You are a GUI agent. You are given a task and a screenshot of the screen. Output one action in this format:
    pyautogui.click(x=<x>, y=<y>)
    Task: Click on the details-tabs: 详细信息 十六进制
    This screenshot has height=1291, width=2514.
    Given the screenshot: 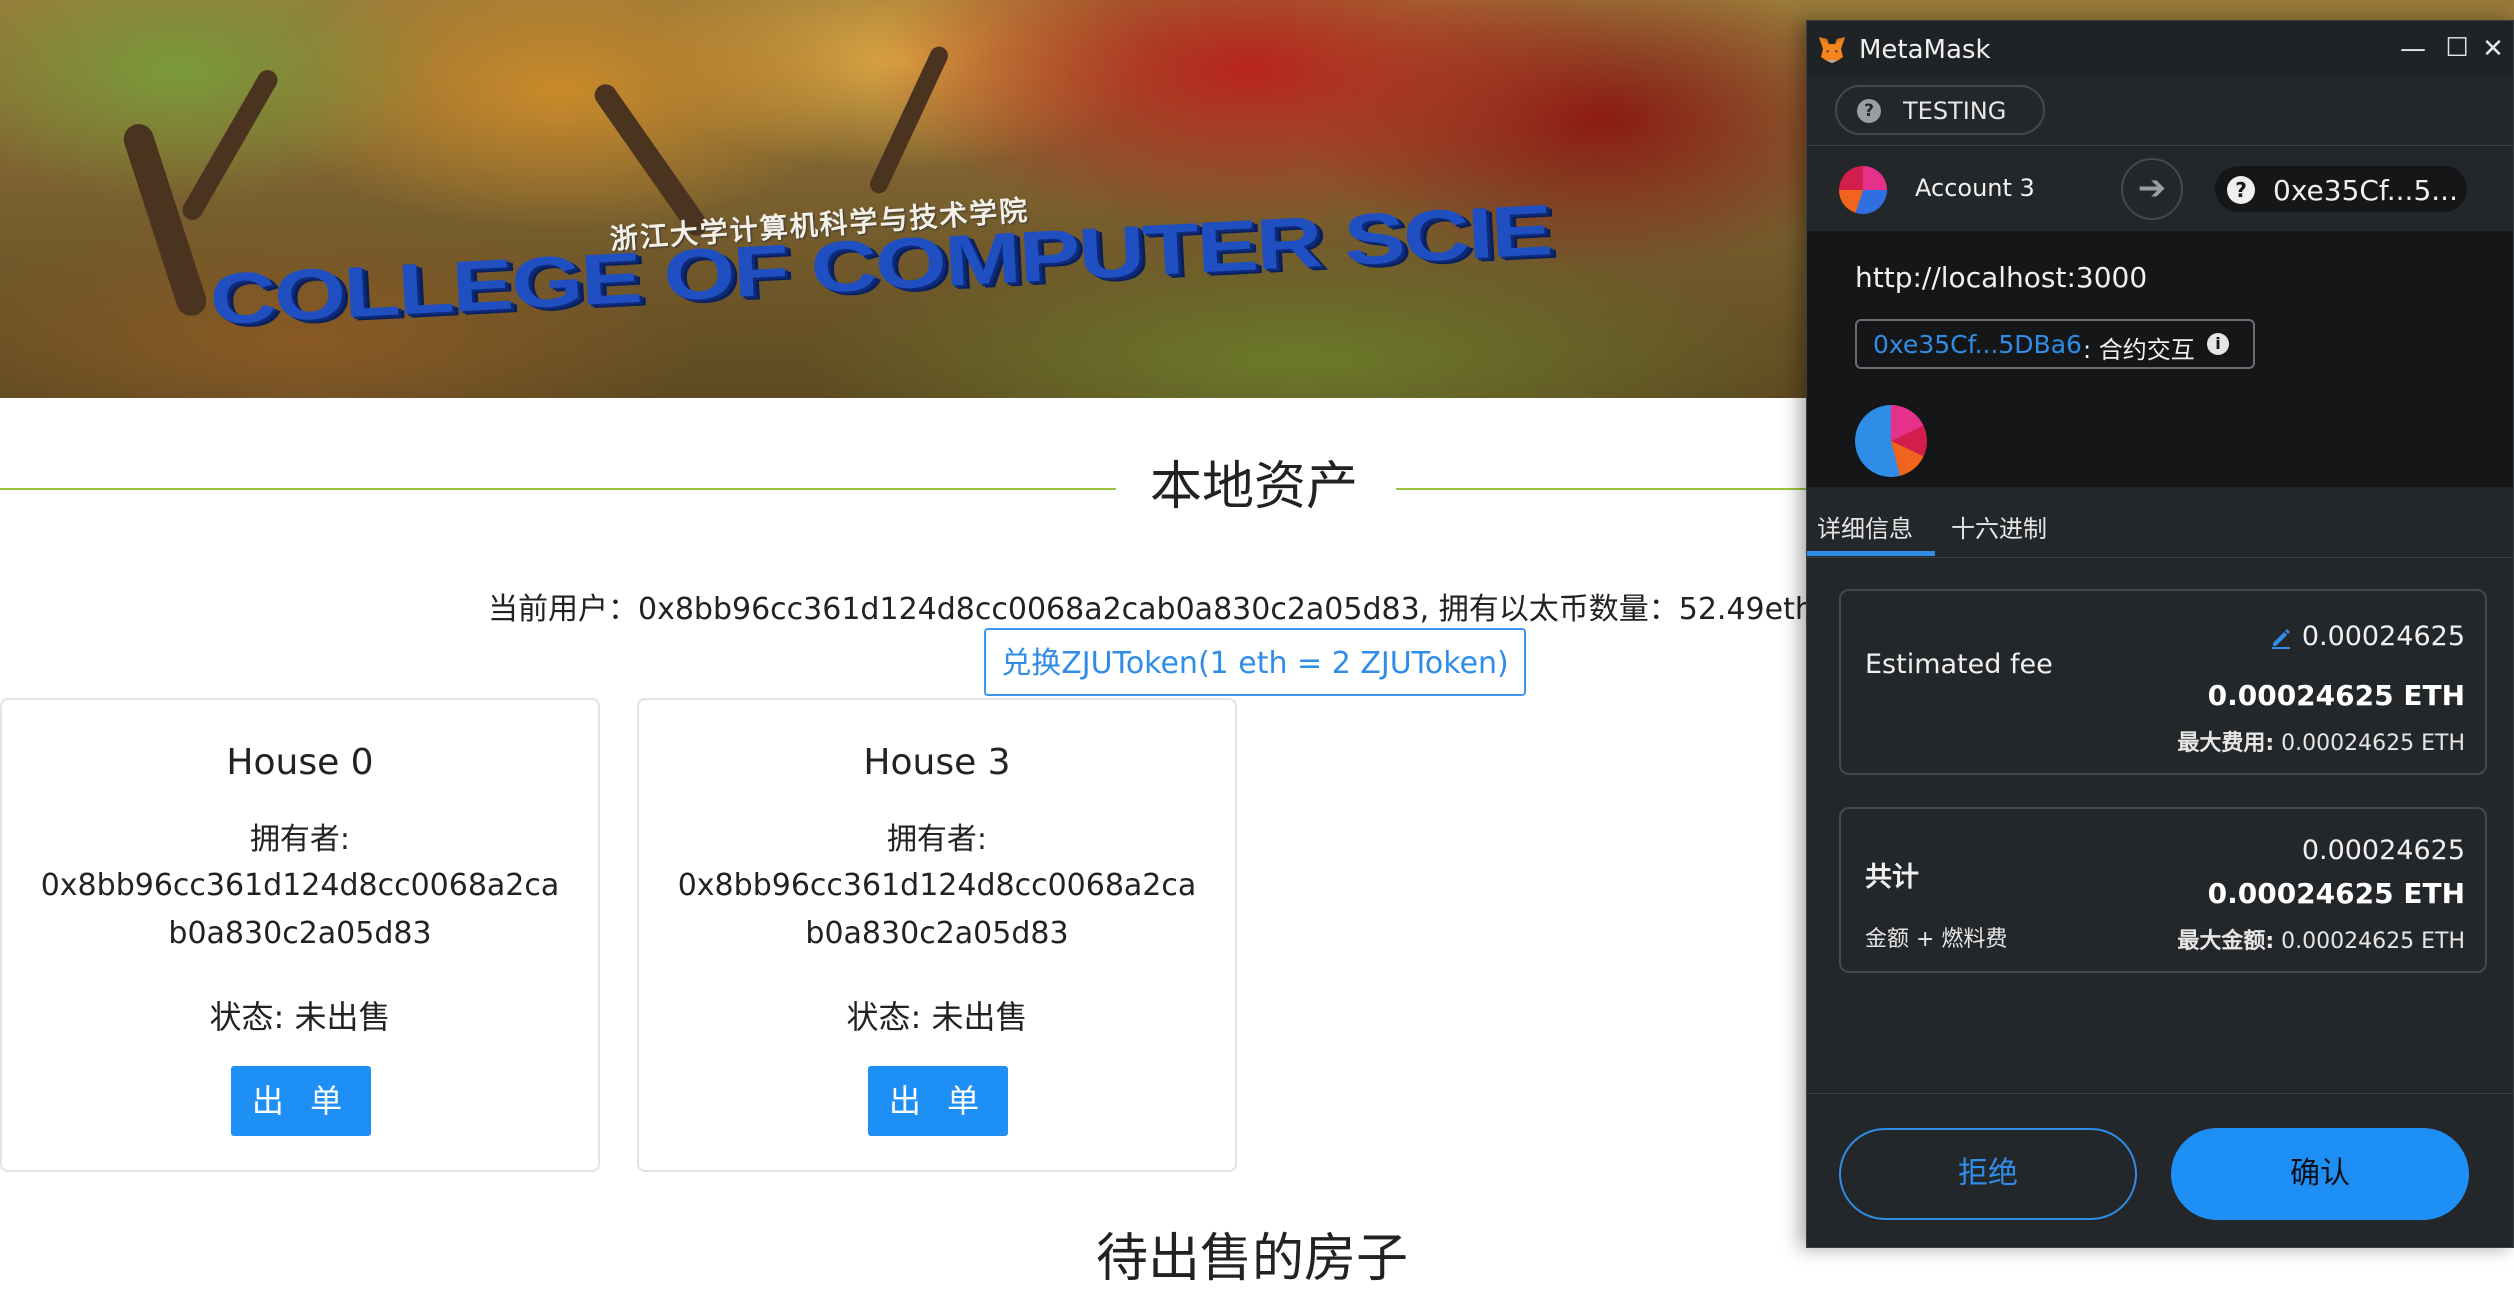 What is the action you would take?
    pyautogui.click(x=2160, y=522)
    